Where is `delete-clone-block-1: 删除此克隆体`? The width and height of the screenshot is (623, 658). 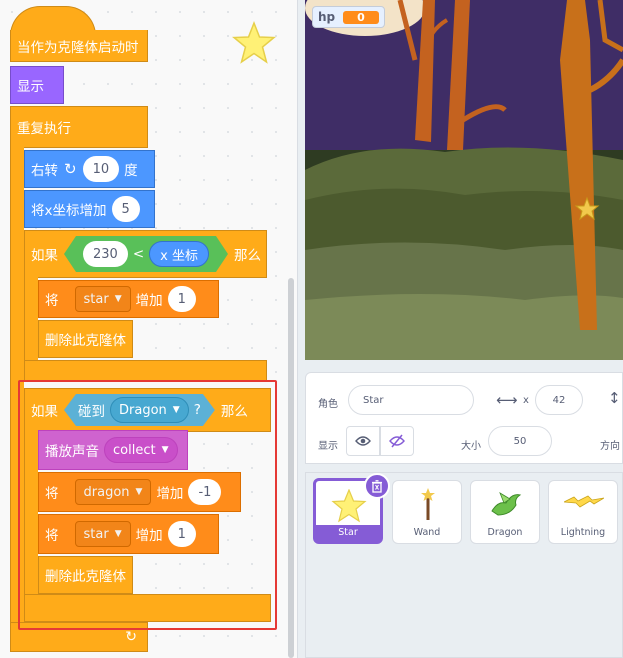
delete-clone-block-1: 删除此克隆体 is located at coordinates (85, 339).